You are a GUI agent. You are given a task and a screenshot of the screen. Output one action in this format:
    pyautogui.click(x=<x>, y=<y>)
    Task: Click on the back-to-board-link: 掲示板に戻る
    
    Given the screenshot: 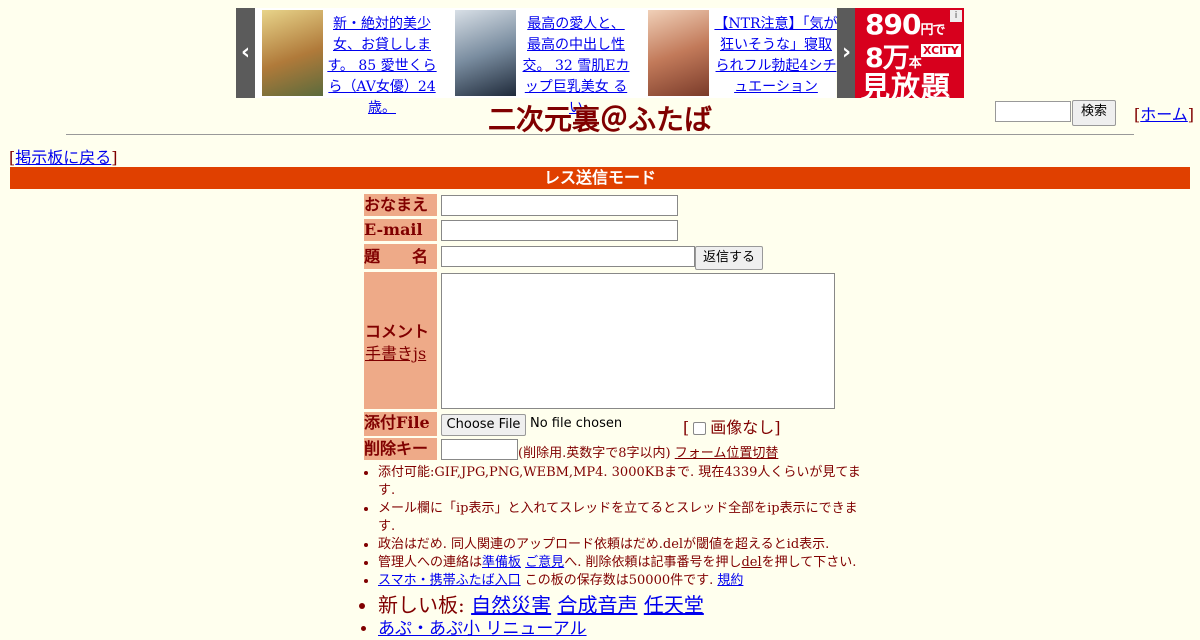 What is the action you would take?
    pyautogui.click(x=63, y=157)
    